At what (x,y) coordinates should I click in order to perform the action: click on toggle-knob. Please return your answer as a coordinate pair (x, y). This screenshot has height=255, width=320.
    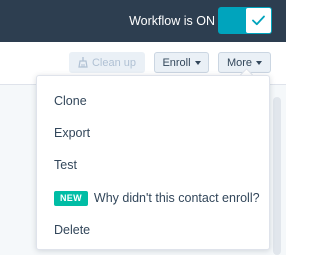
    Looking at the image, I should click on (258, 20).